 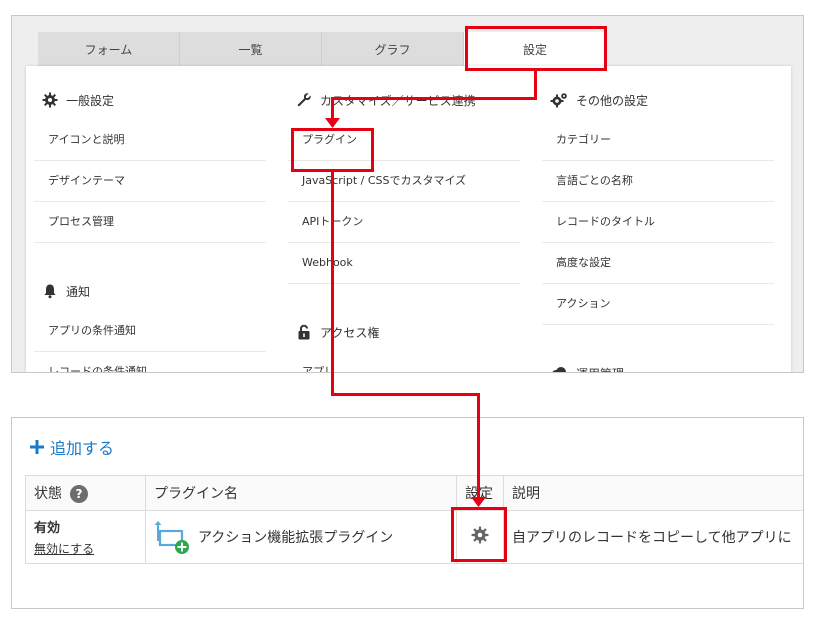 I want to click on header-plugin-name: プラグイン名, so click(x=301, y=493).